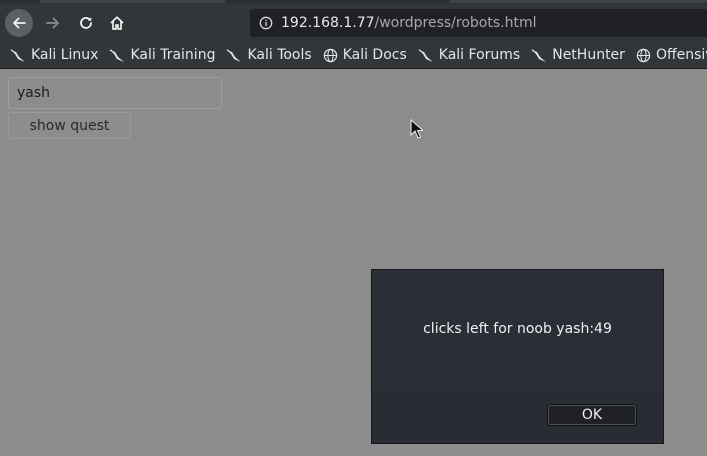 This screenshot has width=707, height=456. I want to click on arrow-right-icon, so click(52, 23).